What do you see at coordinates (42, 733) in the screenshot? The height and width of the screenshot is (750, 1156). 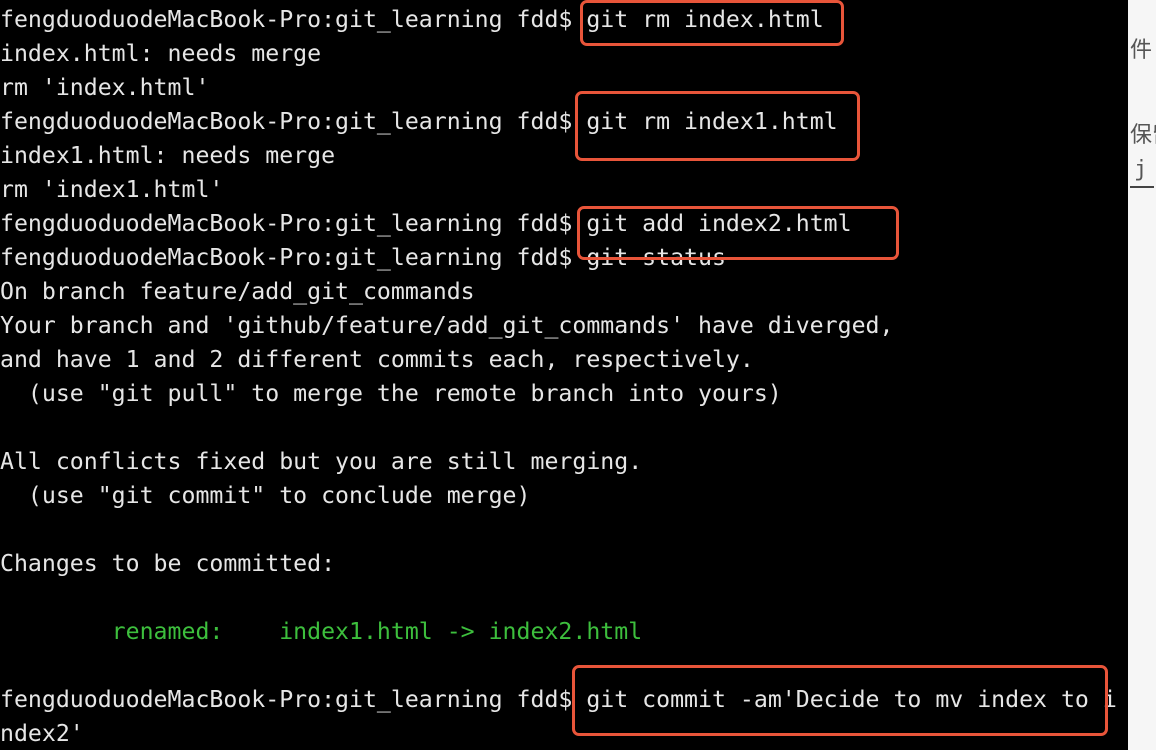 I see `terminal-line-22: ndex2'` at bounding box center [42, 733].